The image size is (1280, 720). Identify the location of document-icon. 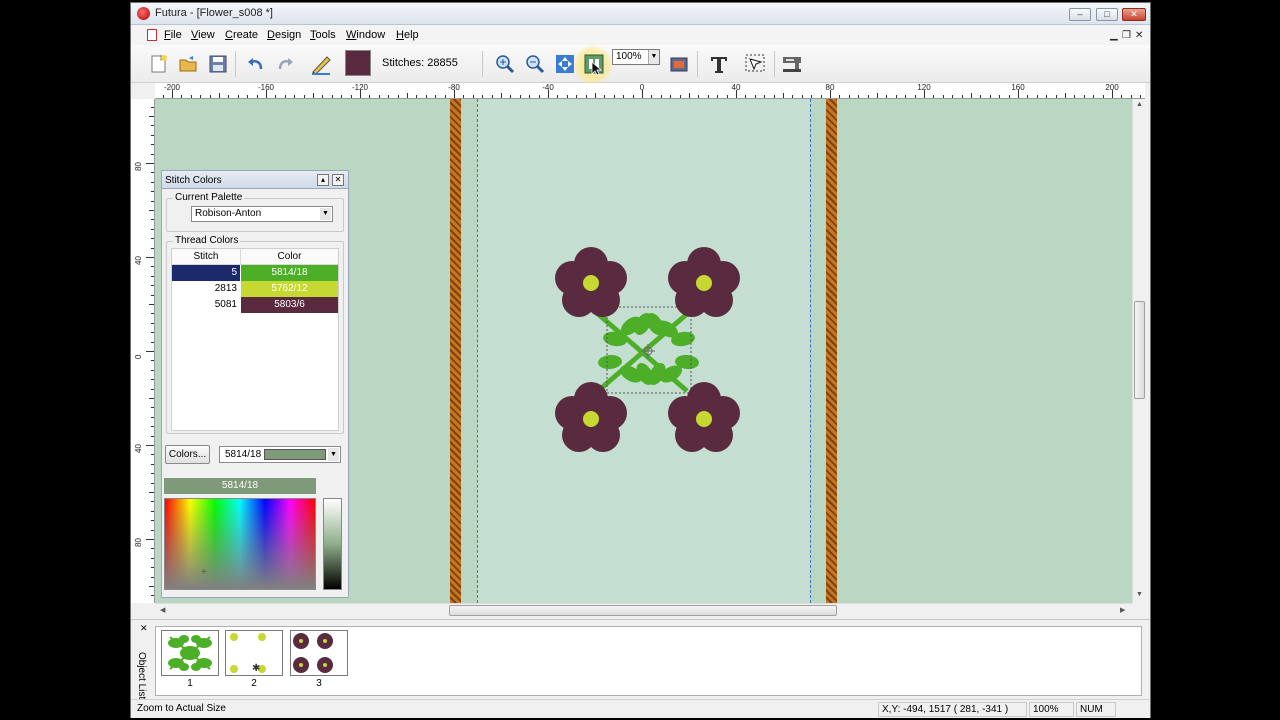
(152, 35).